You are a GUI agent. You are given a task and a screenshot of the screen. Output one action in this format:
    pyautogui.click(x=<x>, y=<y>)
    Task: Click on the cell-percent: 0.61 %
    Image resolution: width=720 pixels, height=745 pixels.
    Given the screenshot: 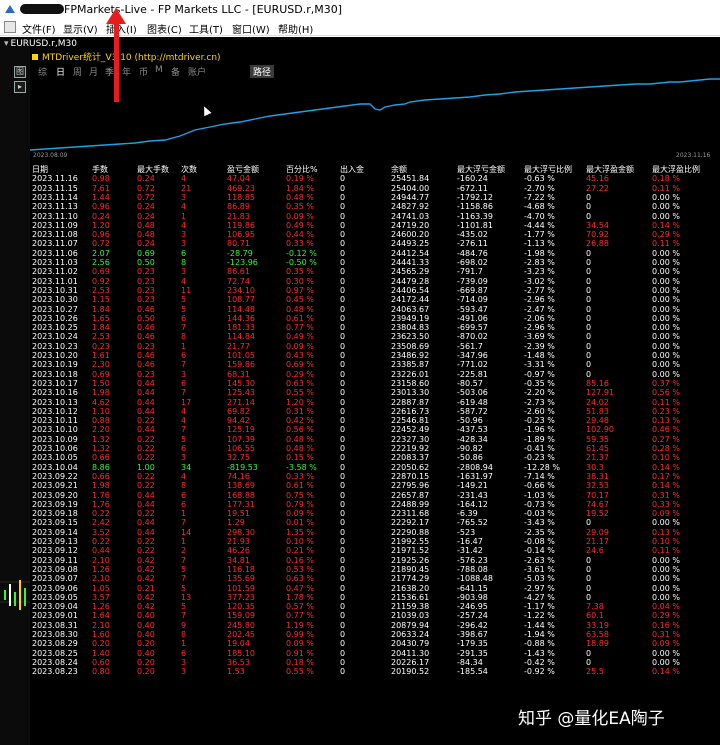 What is the action you would take?
    pyautogui.click(x=300, y=318)
    